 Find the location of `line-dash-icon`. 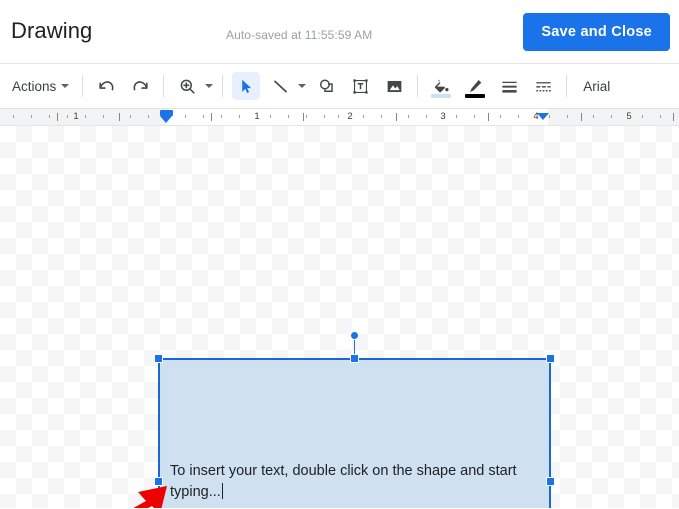

line-dash-icon is located at coordinates (543, 86).